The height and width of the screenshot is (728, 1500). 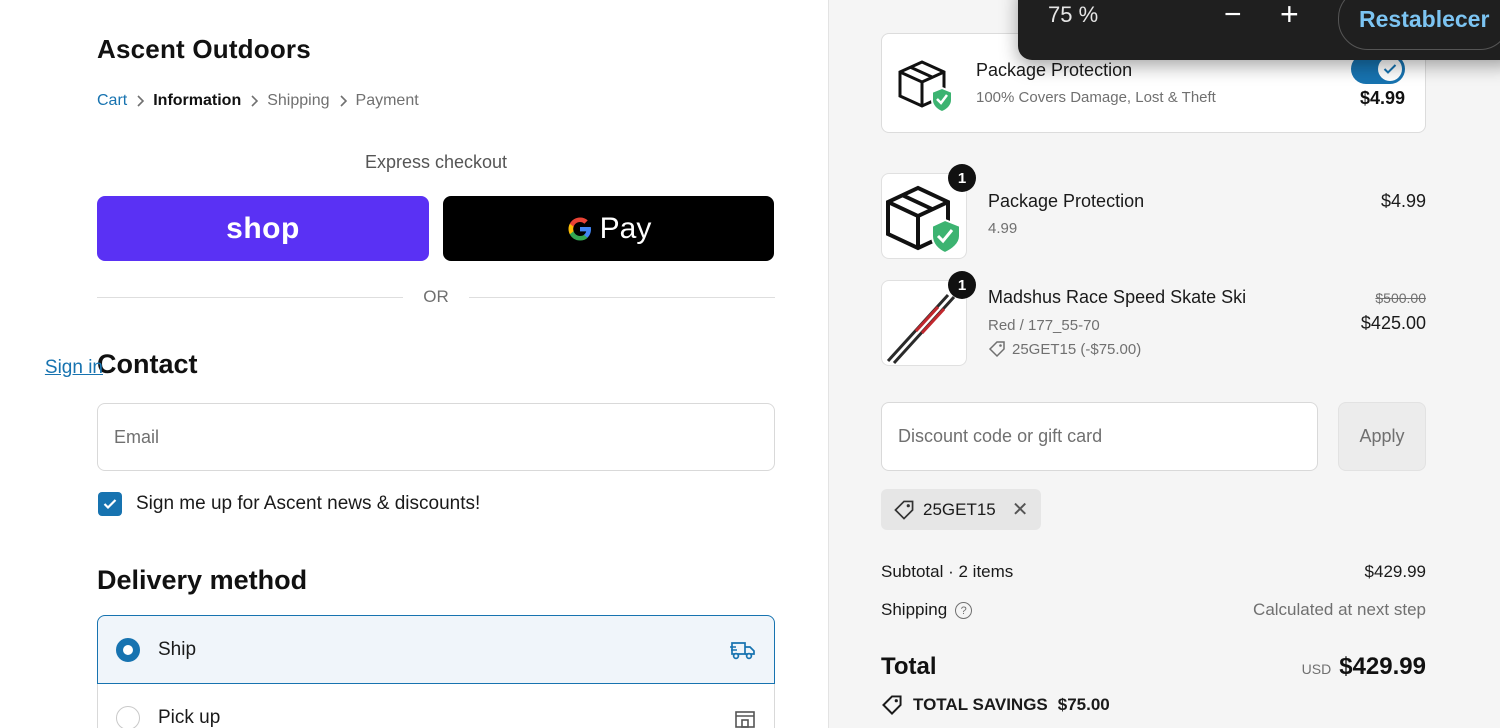 What do you see at coordinates (1382, 436) in the screenshot?
I see `apply-discount-button: Apply` at bounding box center [1382, 436].